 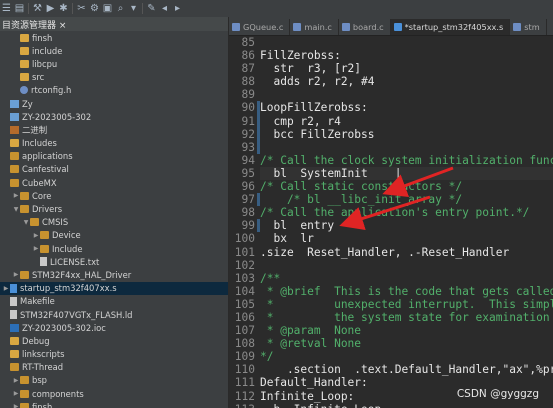 I want to click on tree-item: src, so click(x=114, y=77).